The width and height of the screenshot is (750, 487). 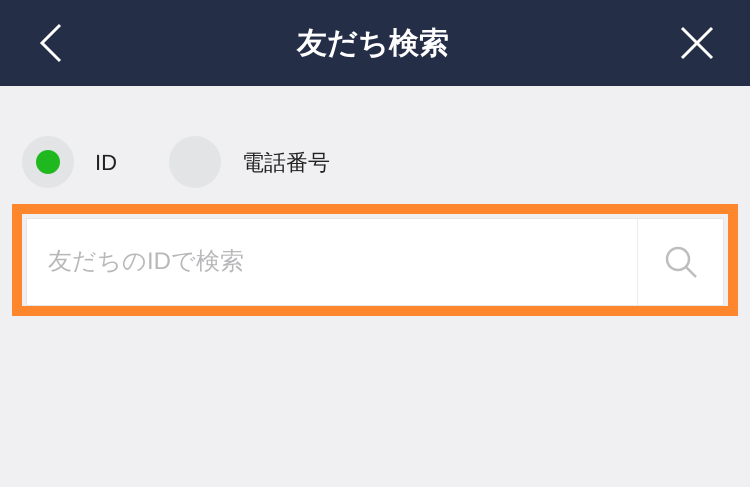 What do you see at coordinates (373, 44) in the screenshot?
I see `header-title: 友だち検索` at bounding box center [373, 44].